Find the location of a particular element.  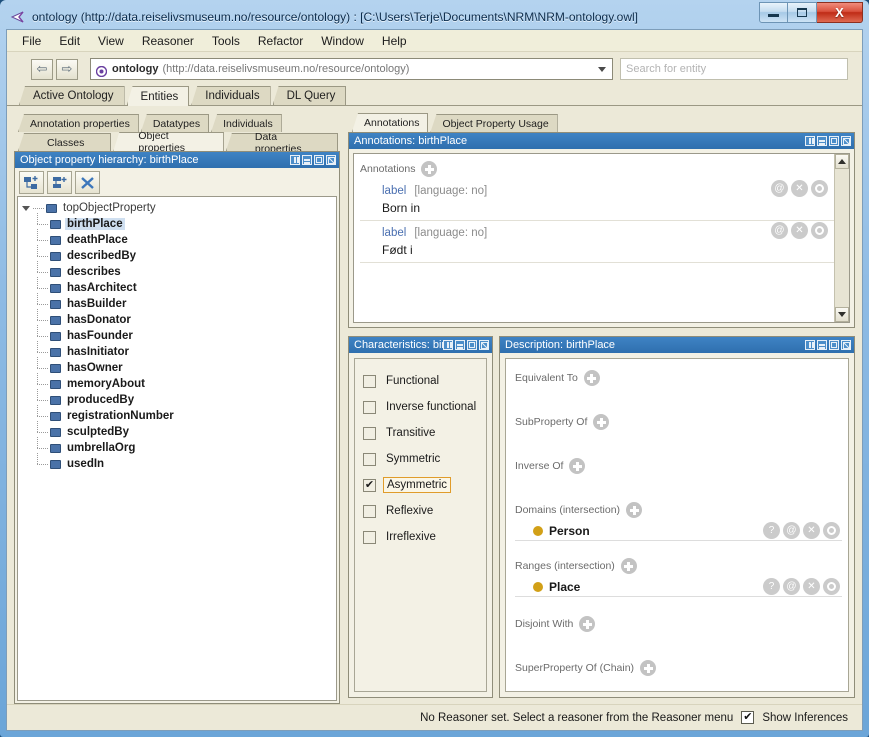

maximize-button is located at coordinates (802, 12).